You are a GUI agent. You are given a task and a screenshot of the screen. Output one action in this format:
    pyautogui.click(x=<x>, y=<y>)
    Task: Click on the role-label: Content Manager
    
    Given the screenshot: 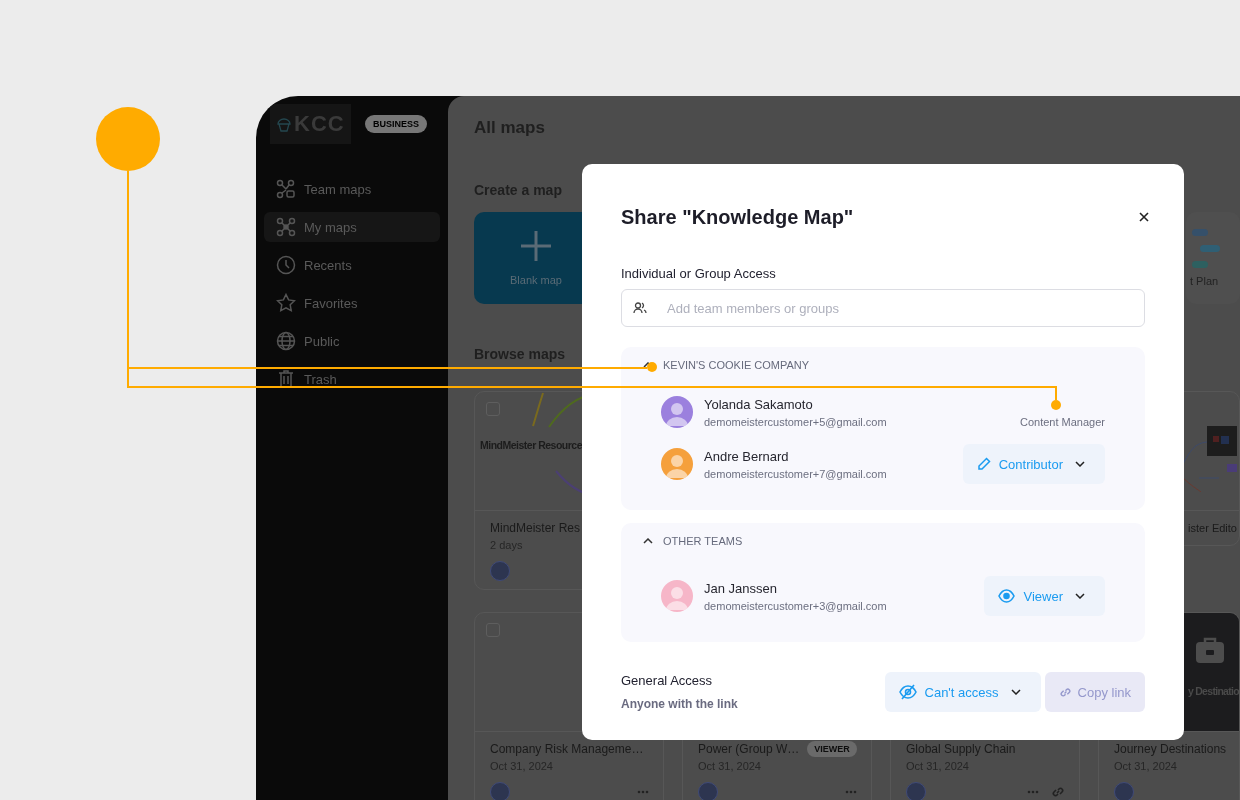 What is the action you would take?
    pyautogui.click(x=1062, y=422)
    